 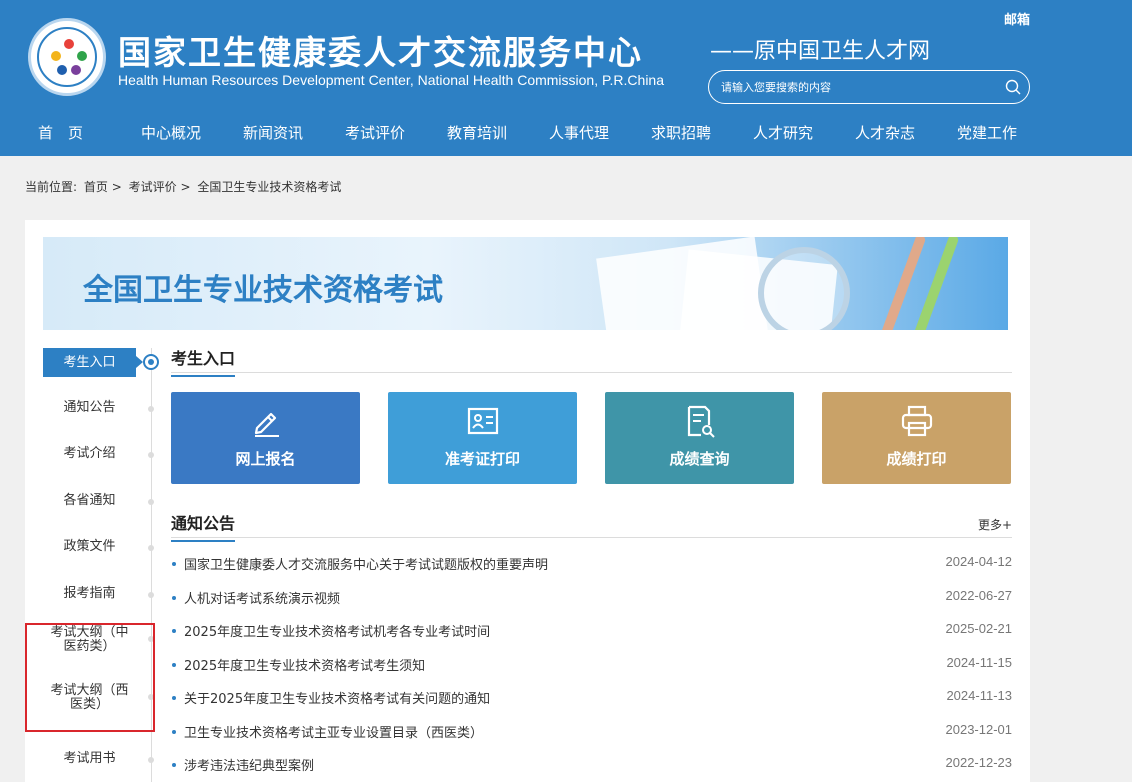 I want to click on search-box, so click(x=869, y=87).